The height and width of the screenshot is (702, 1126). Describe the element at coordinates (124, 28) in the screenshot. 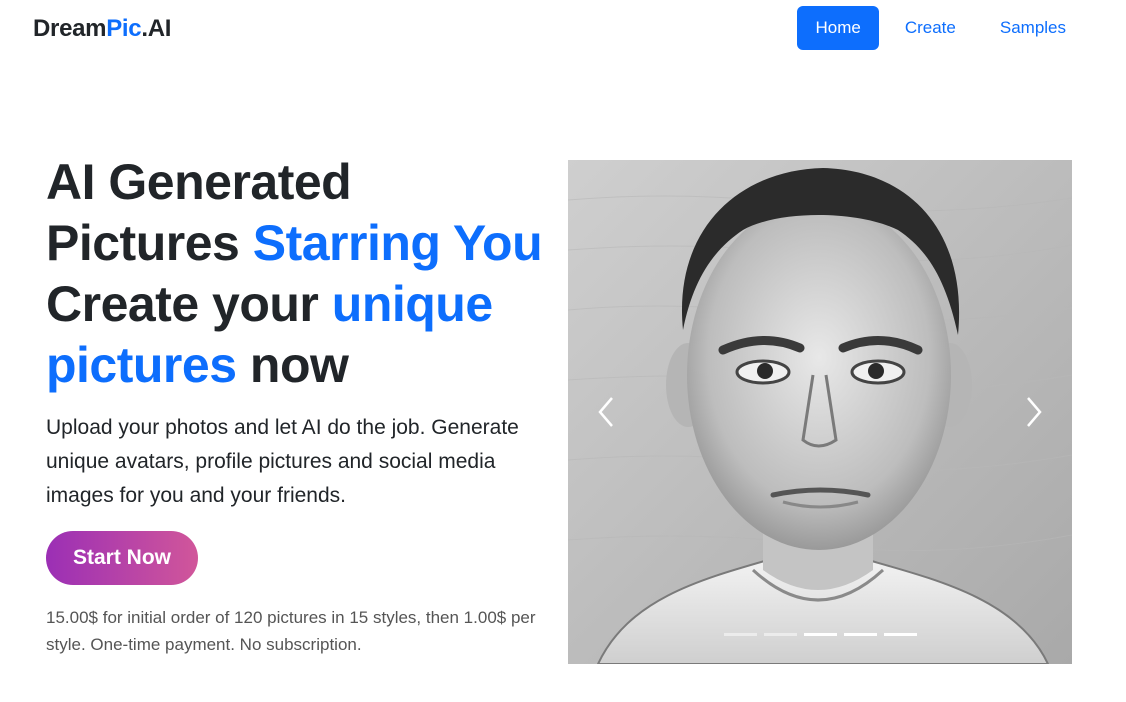

I see `brand-part-pic: Pic` at that location.